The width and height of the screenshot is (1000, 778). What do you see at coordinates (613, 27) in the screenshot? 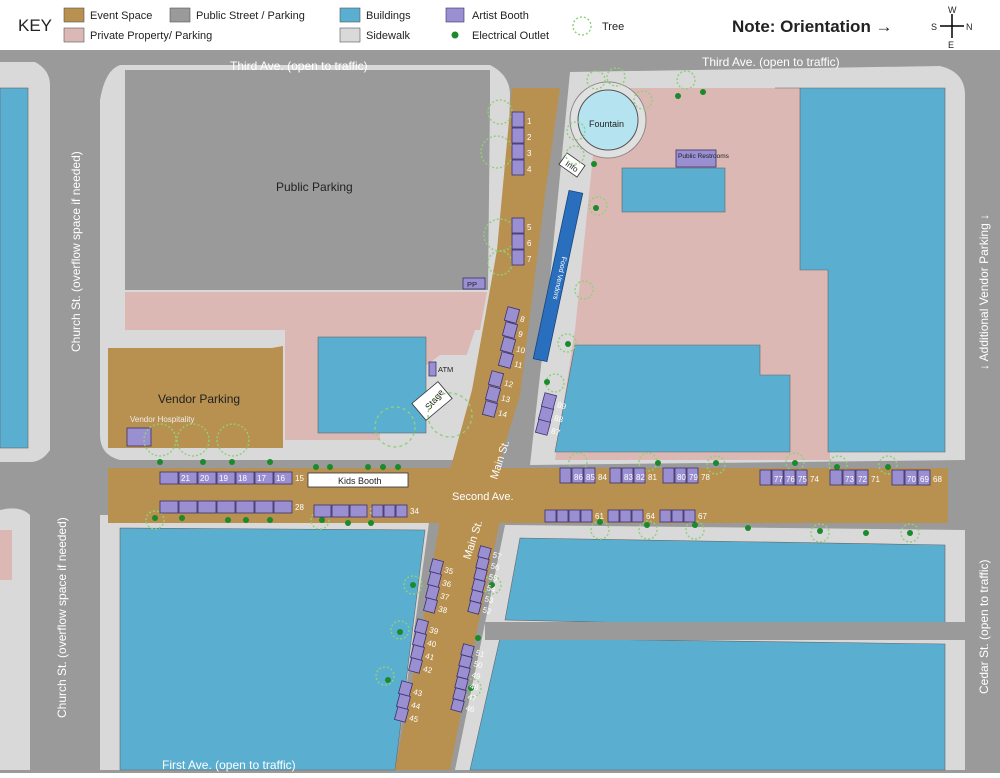
I see `key-tree: Tree` at bounding box center [613, 27].